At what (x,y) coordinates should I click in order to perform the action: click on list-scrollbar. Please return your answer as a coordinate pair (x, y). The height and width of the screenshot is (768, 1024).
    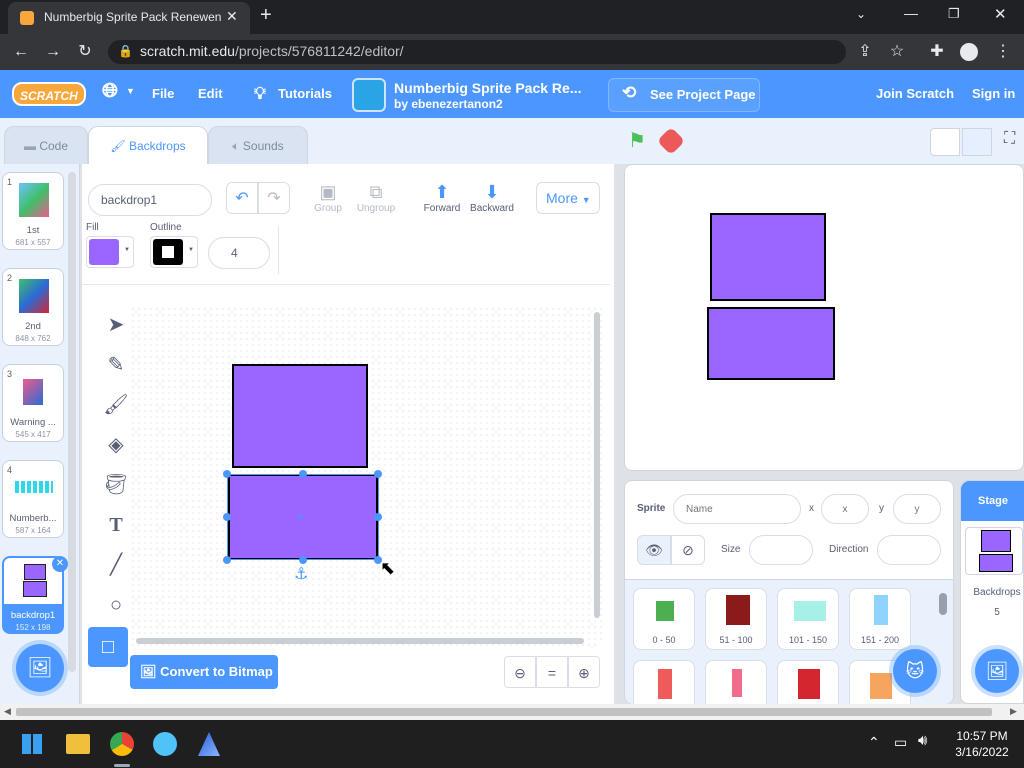
    Looking at the image, I should click on (72, 422).